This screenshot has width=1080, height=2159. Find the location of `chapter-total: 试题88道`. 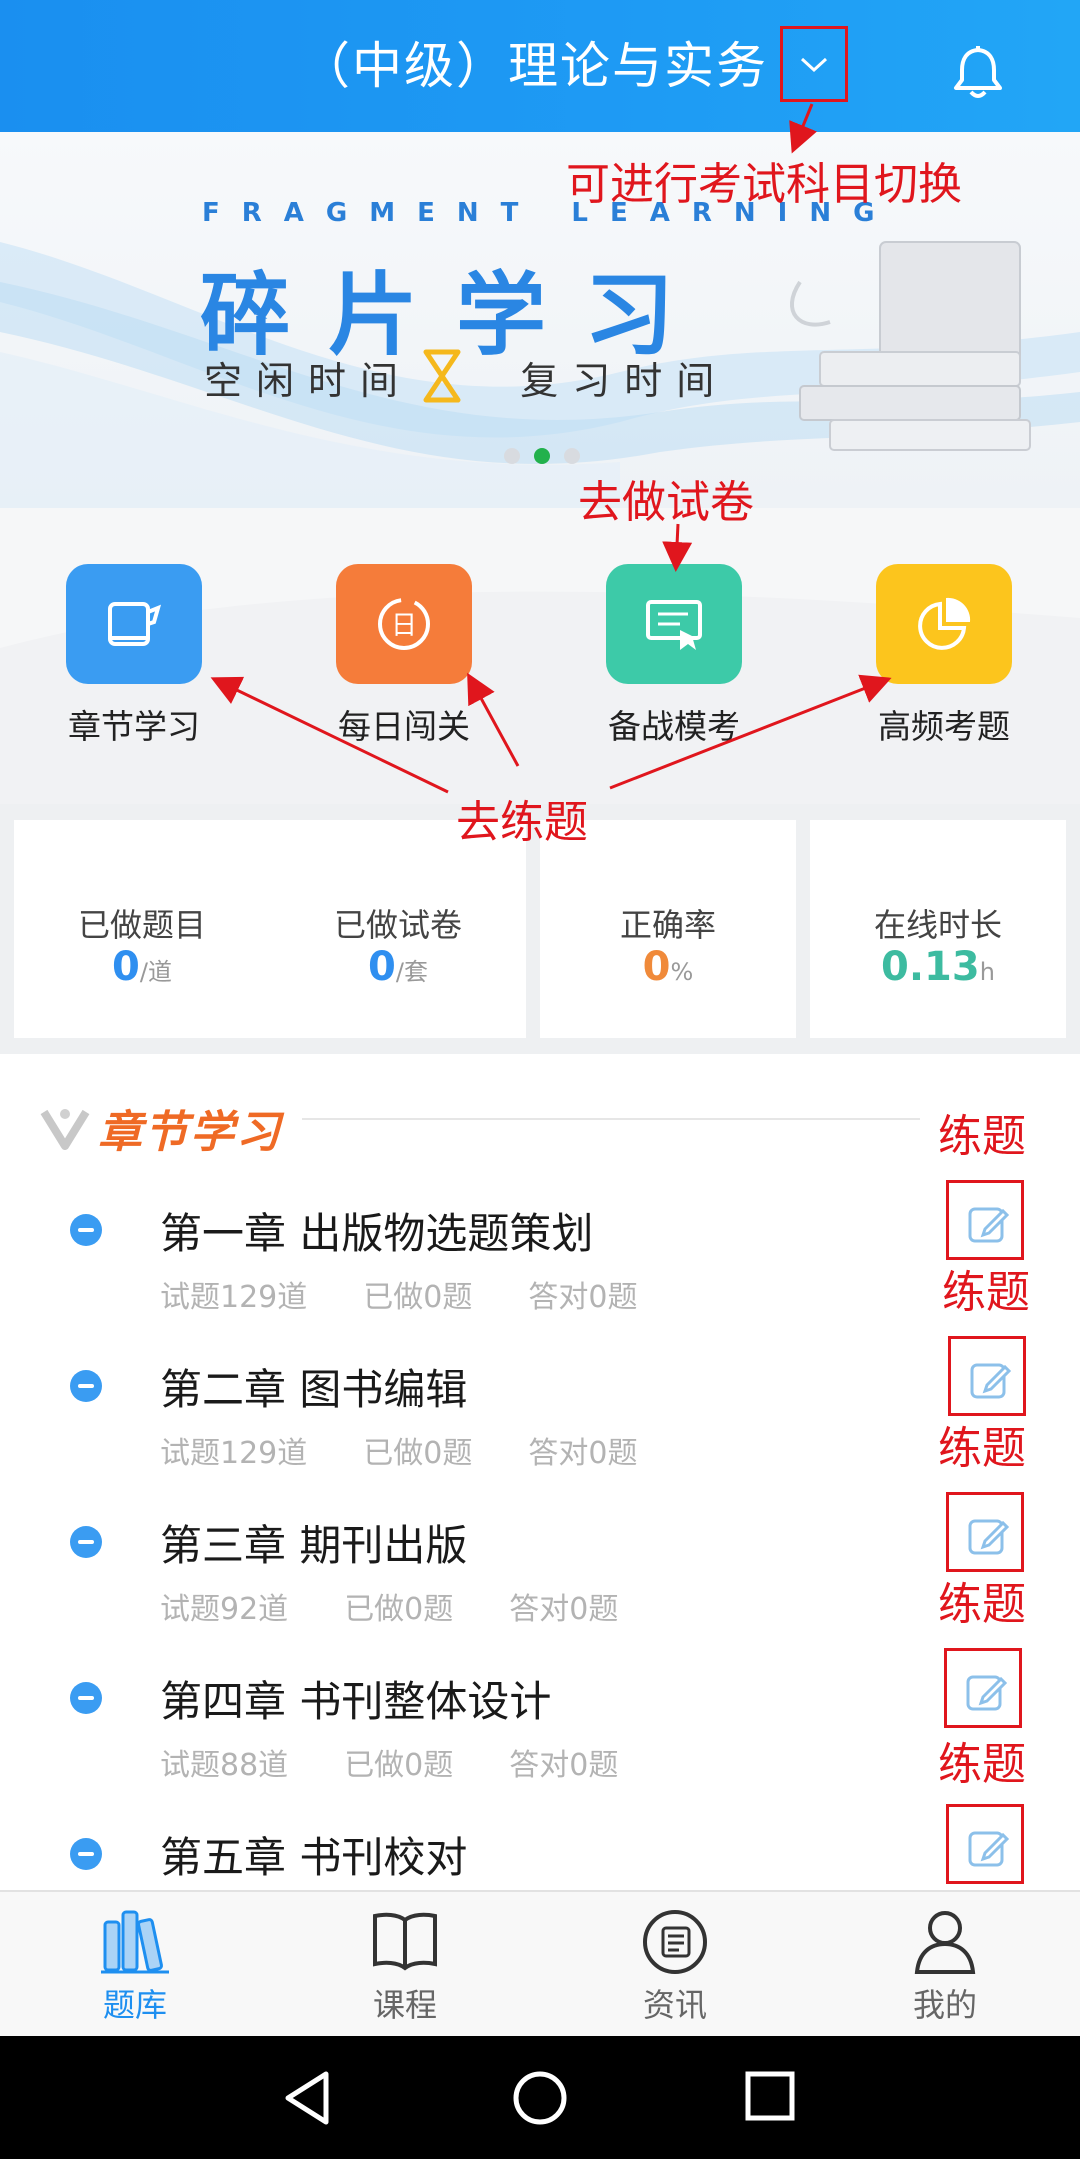

chapter-total: 试题88道 is located at coordinates (224, 1765).